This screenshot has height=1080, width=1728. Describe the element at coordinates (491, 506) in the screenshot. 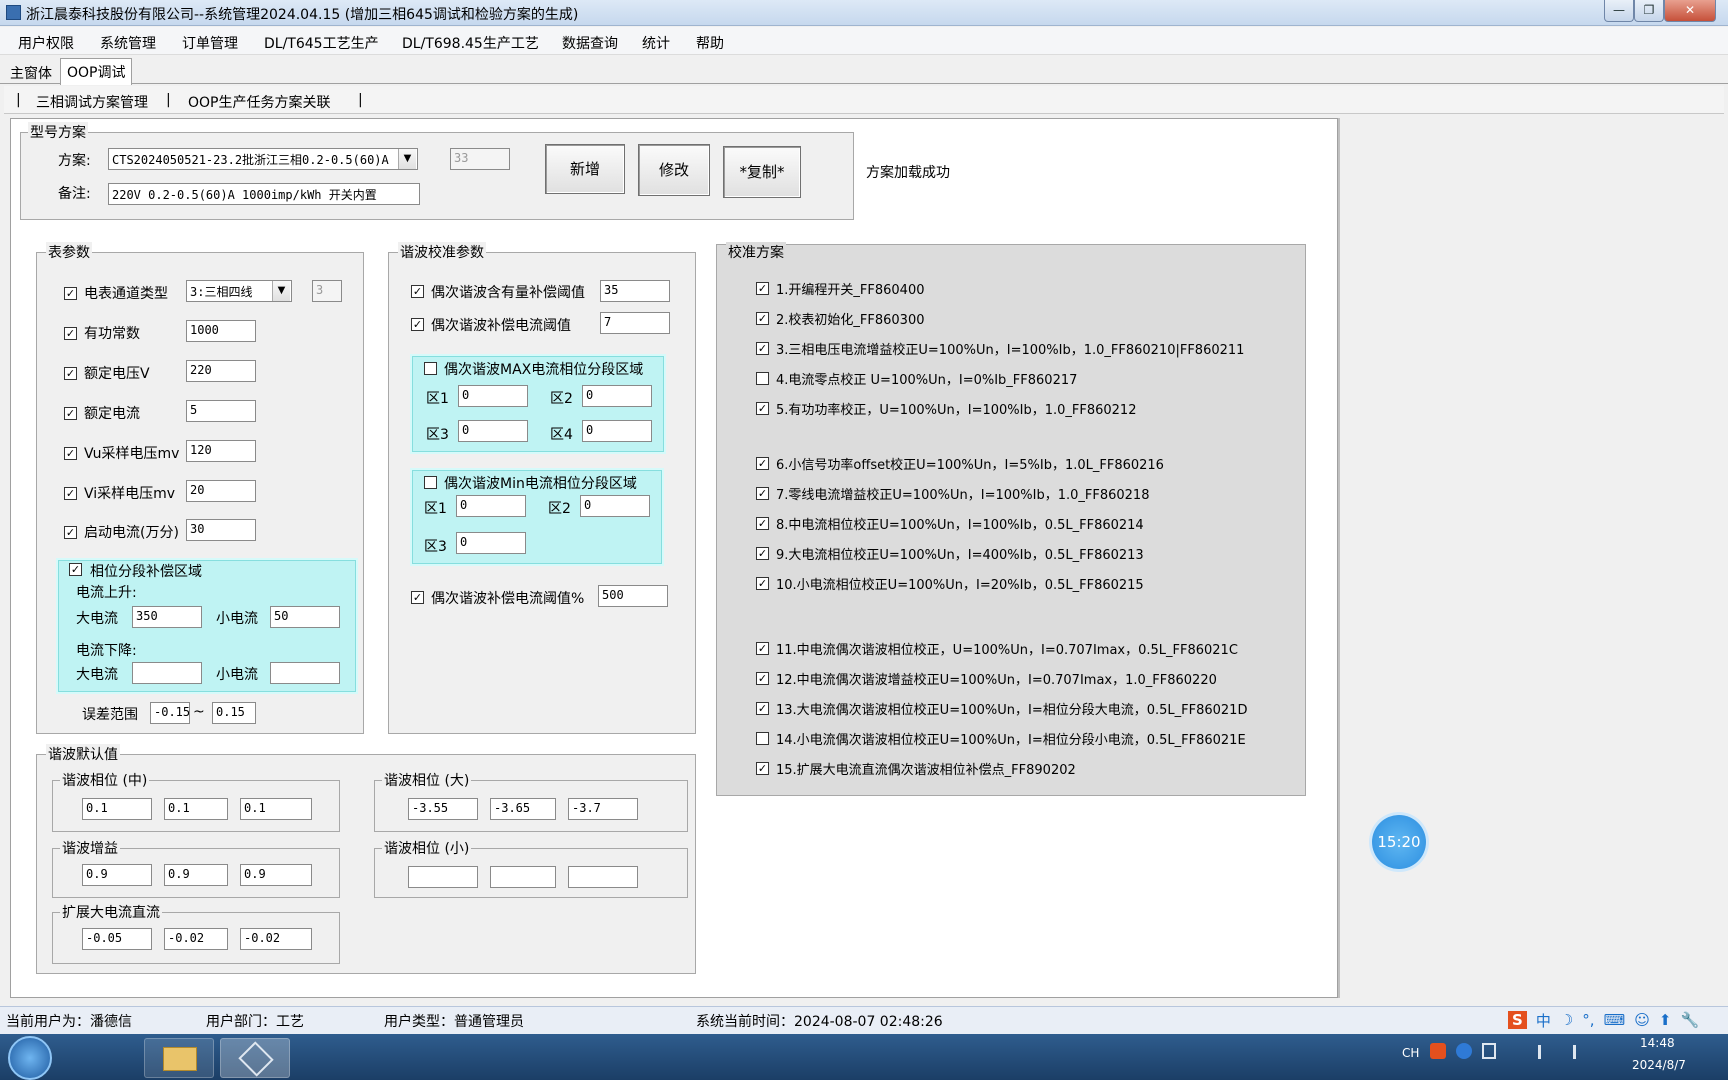

I see `min-z1-field: 0` at that location.